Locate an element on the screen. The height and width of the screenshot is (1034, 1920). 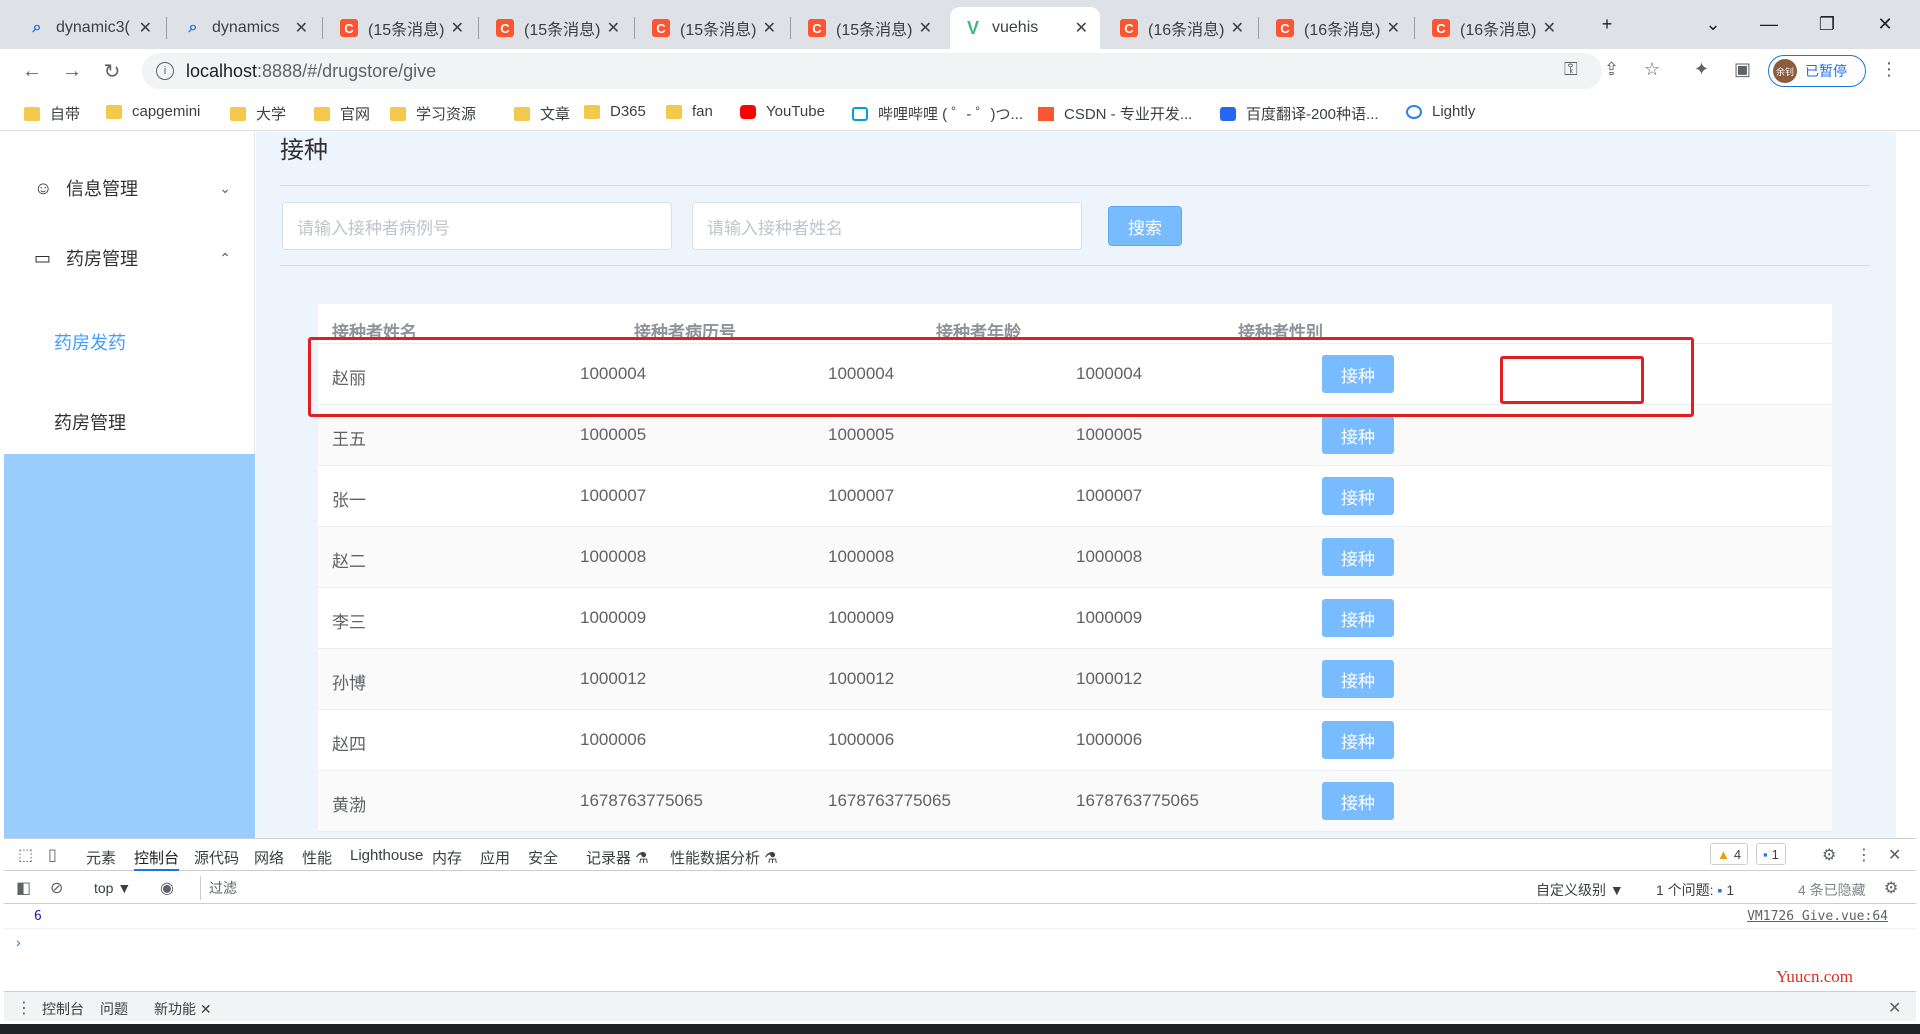
bookmark-item: 文章 is located at coordinates (542, 113).